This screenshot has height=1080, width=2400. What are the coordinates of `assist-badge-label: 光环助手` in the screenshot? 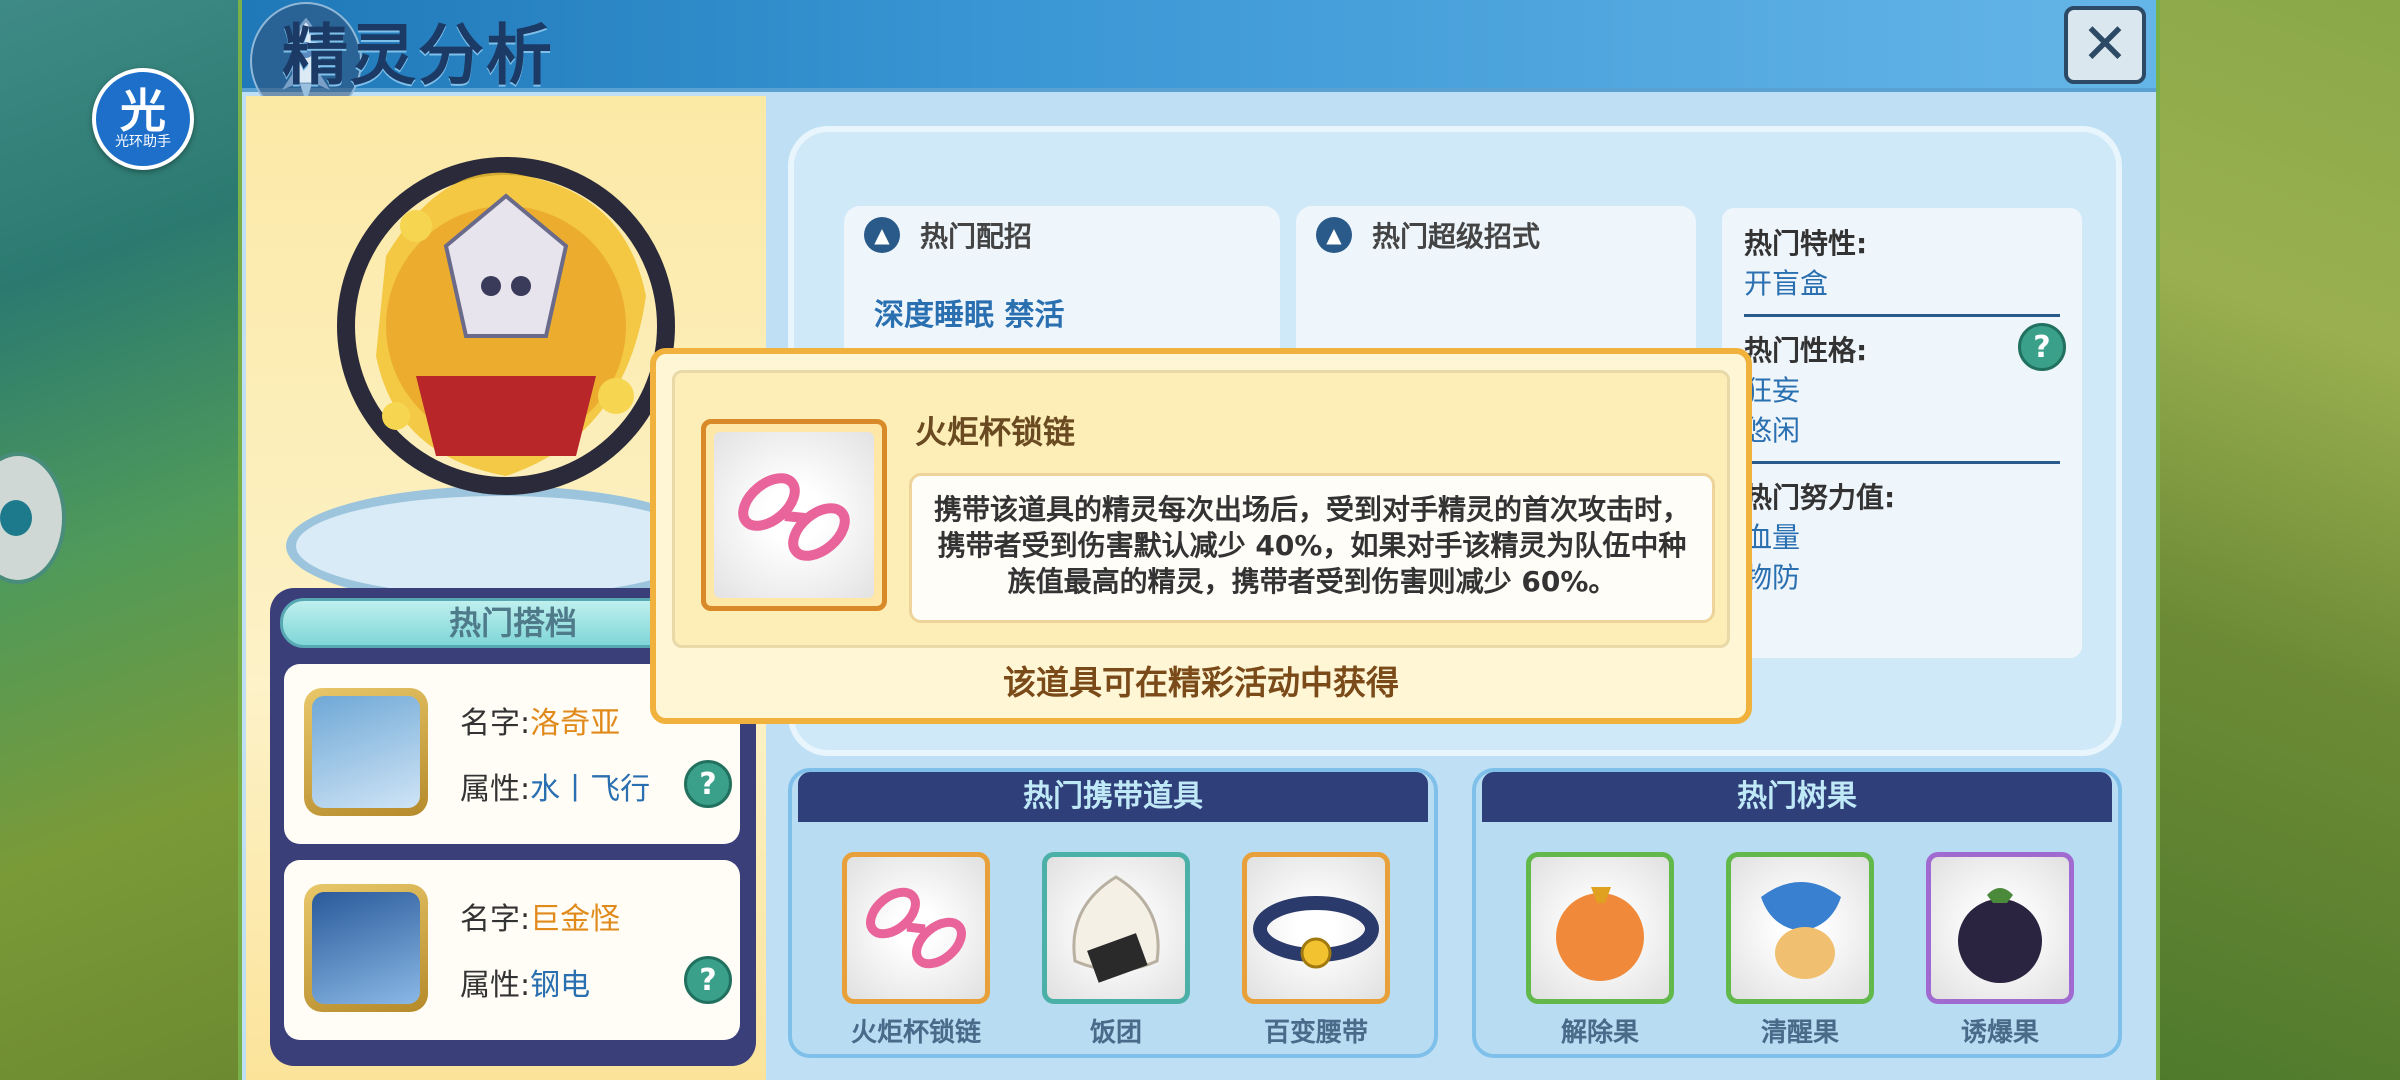 It's located at (143, 142).